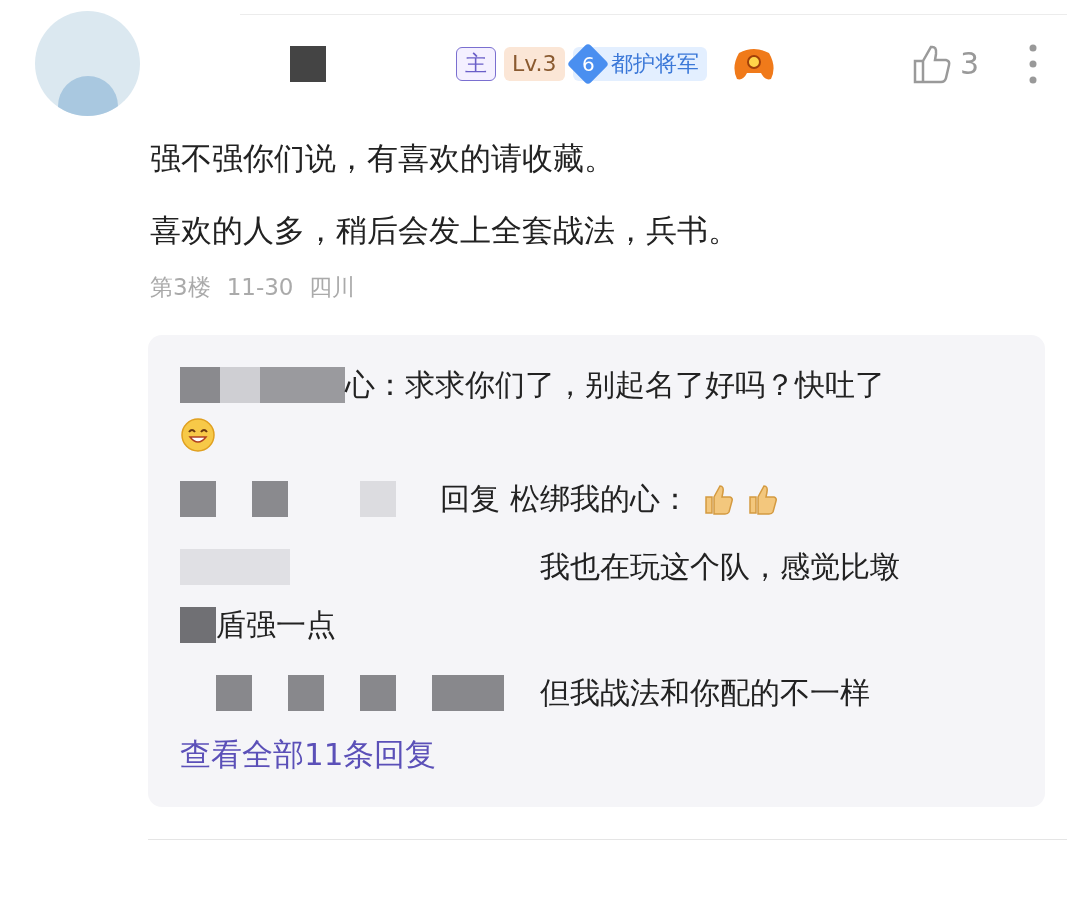 This screenshot has height=901, width=1067. Describe the element at coordinates (383, 158) in the screenshot. I see `comment-text: 强不强你们说，有喜欢的请收藏。` at that location.